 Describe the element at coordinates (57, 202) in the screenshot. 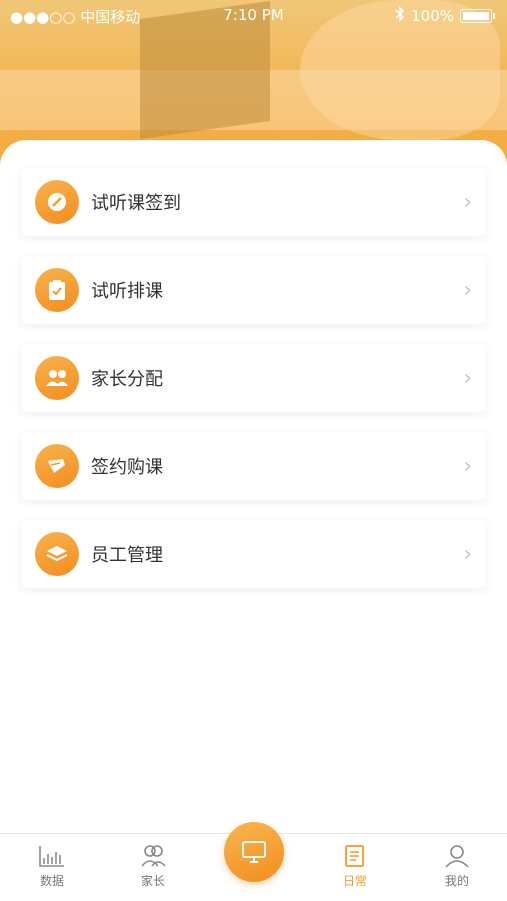

I see `pencil-icon` at that location.